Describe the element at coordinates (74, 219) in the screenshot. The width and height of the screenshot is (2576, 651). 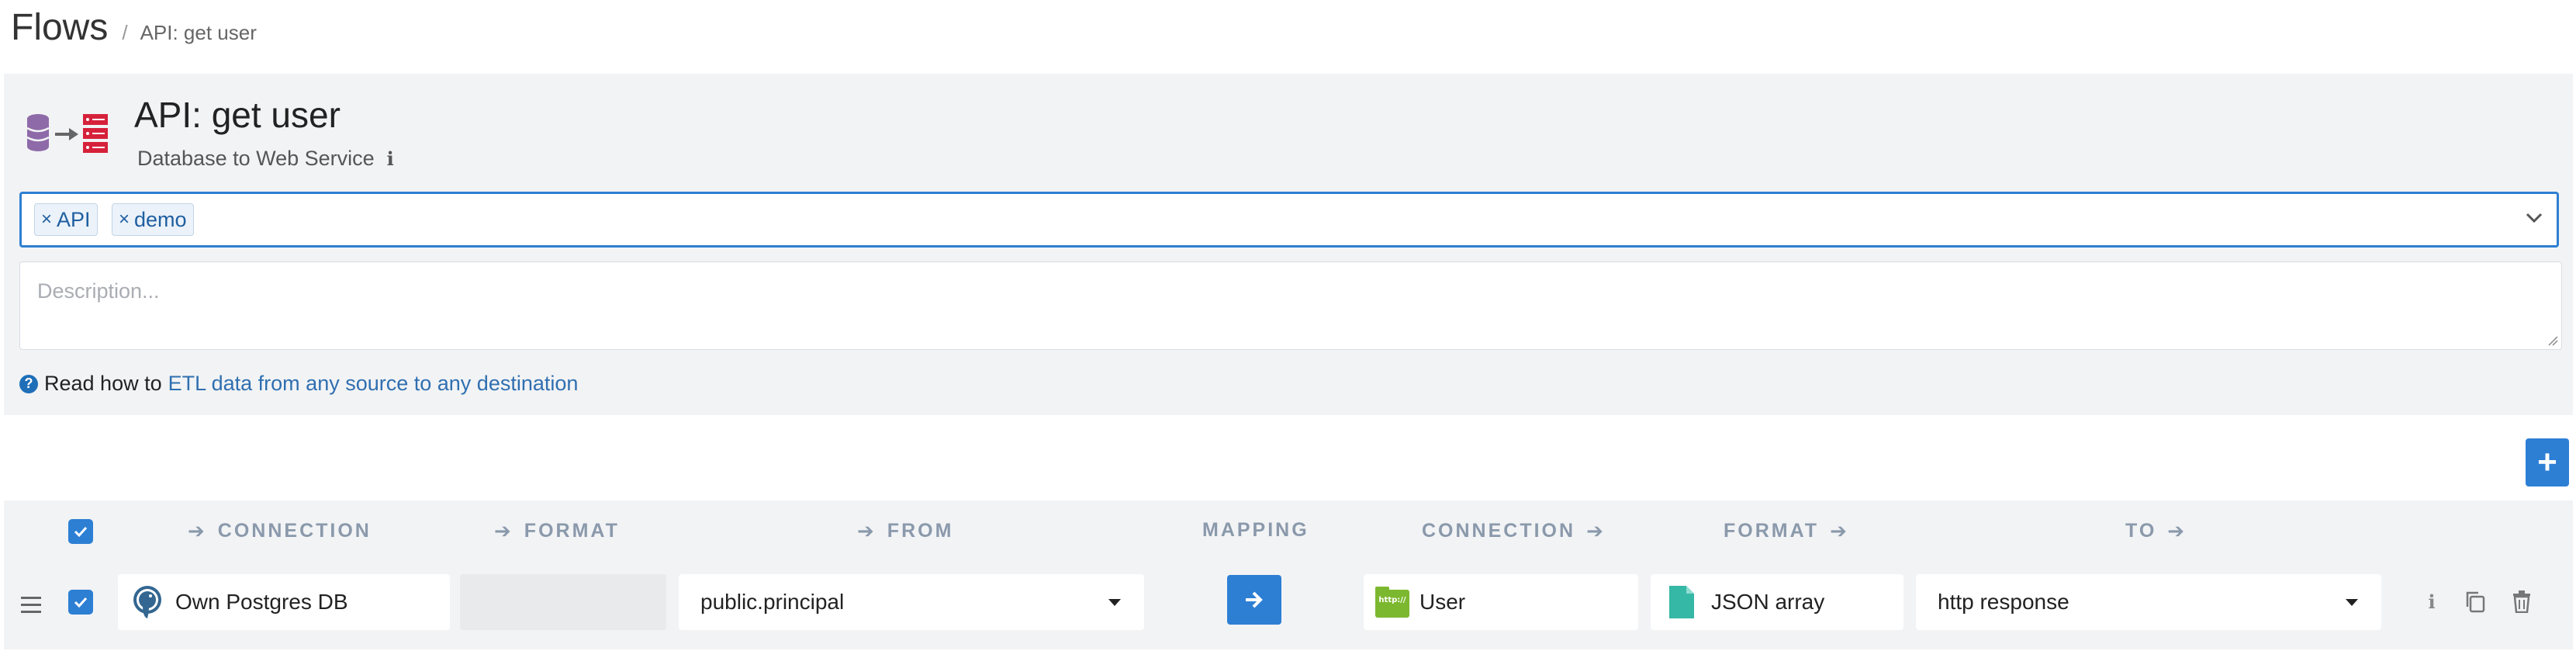
I see `tag-label: API` at that location.